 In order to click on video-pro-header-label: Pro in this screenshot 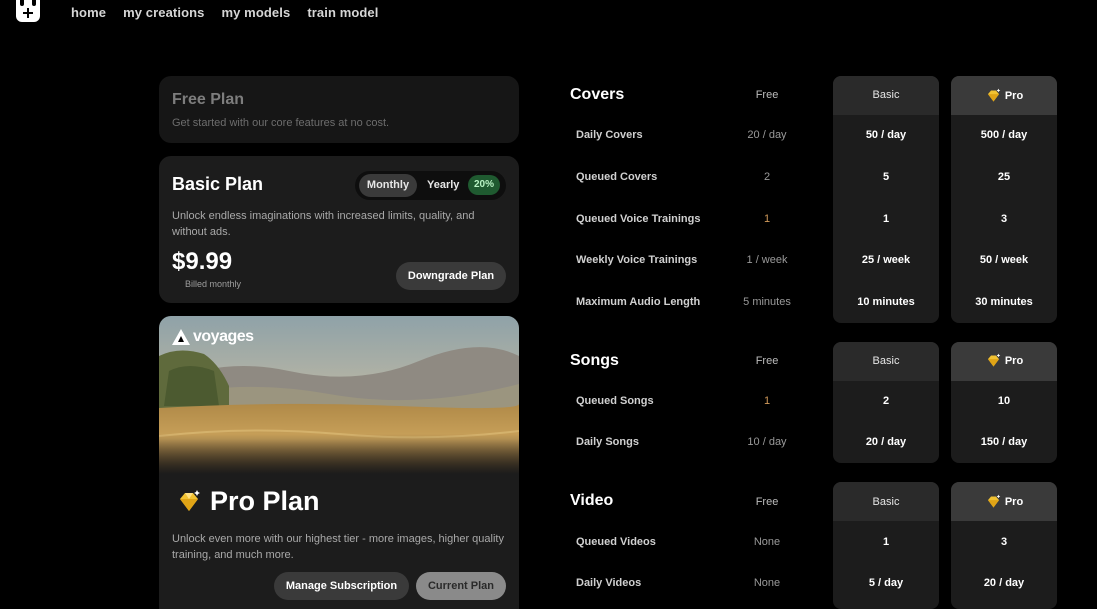, I will do `click(1014, 502)`.